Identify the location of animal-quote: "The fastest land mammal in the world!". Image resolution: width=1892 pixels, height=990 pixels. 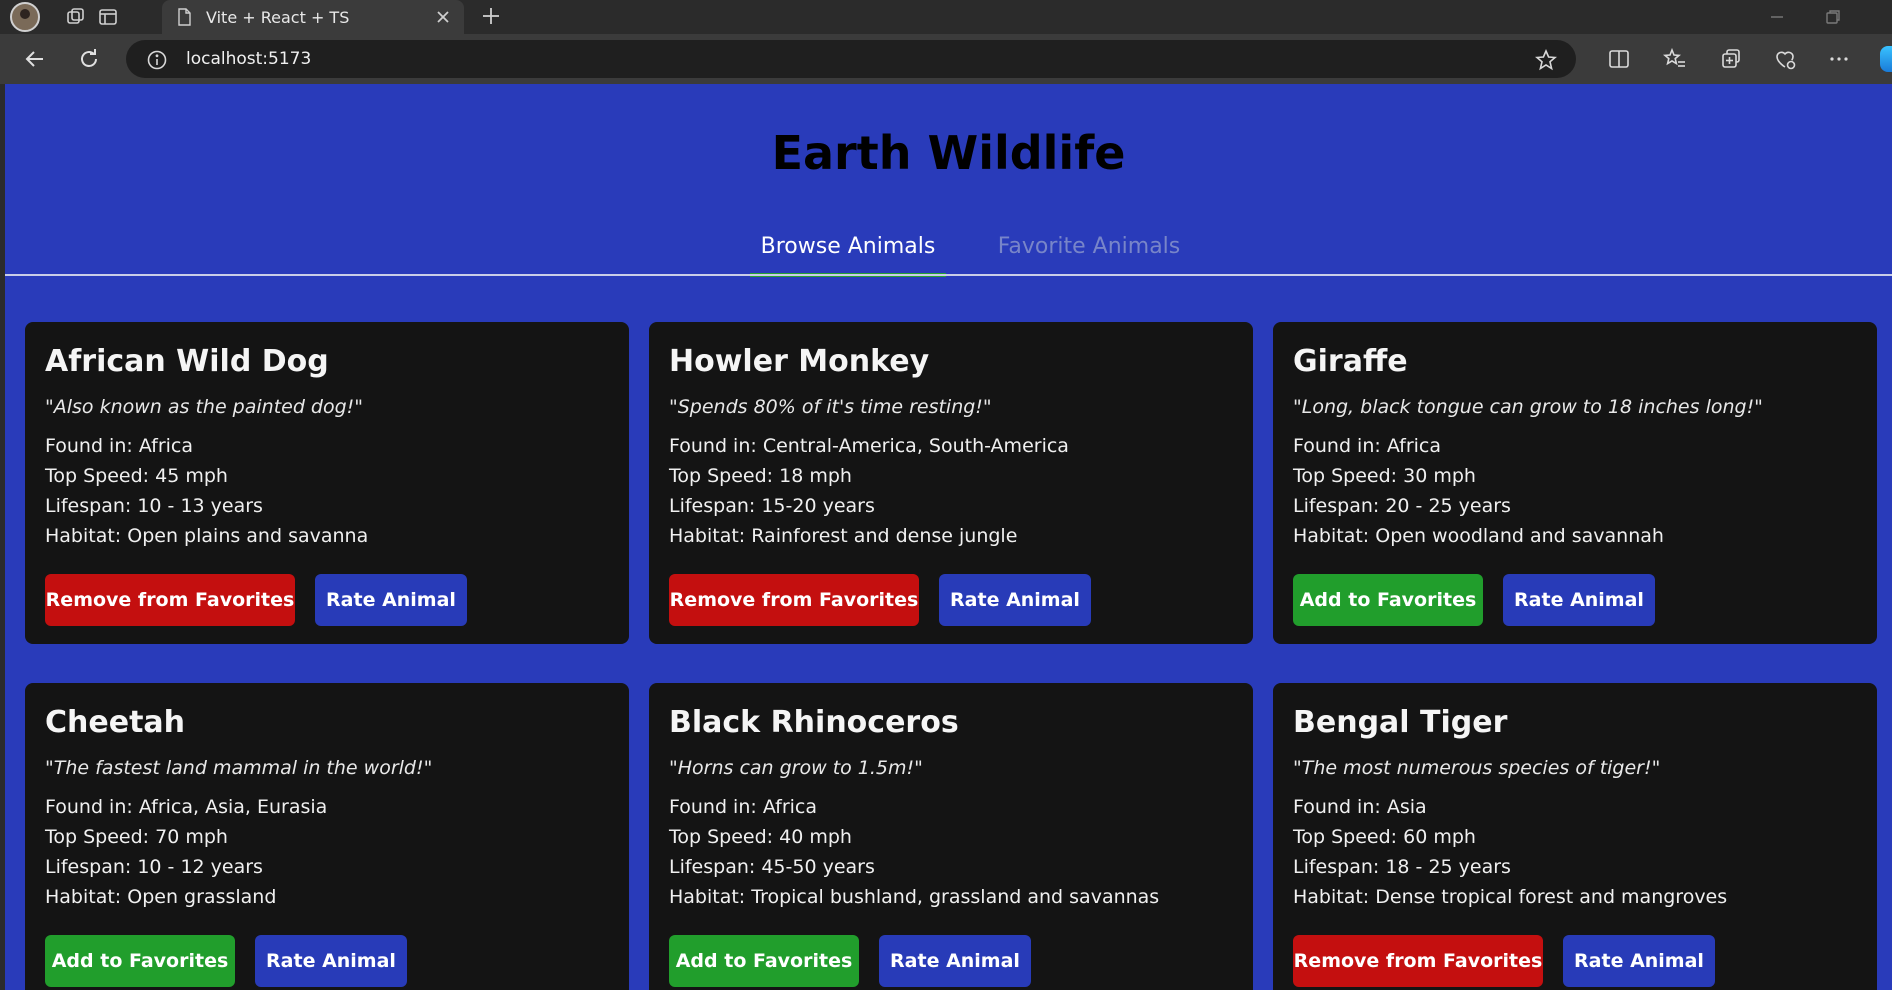
(239, 768).